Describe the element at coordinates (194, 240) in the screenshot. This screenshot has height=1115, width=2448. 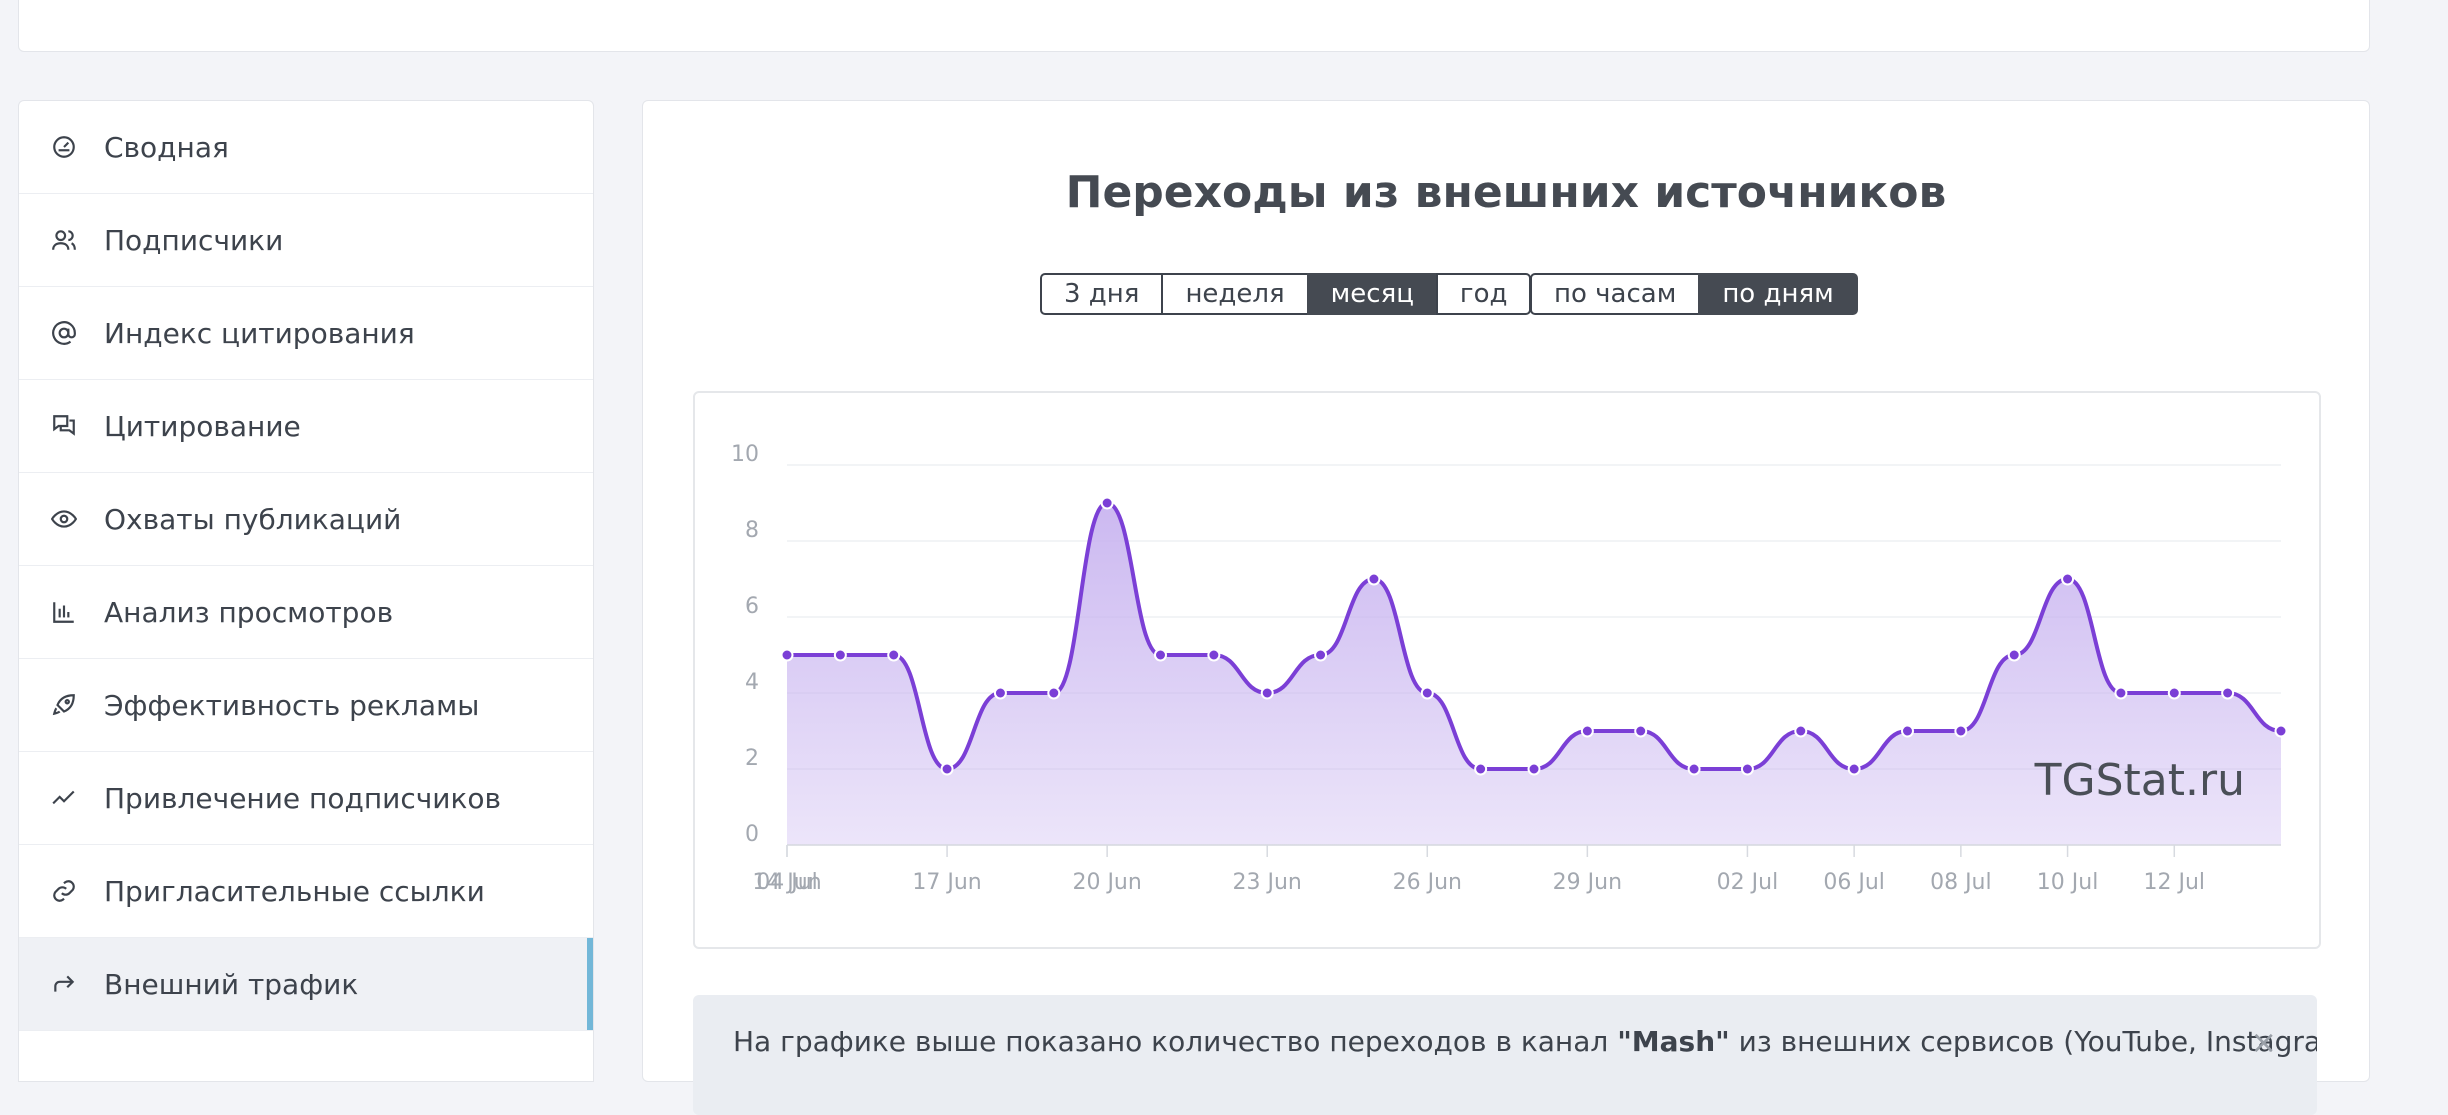
I see `sidebar-item-label: Подписчики` at that location.